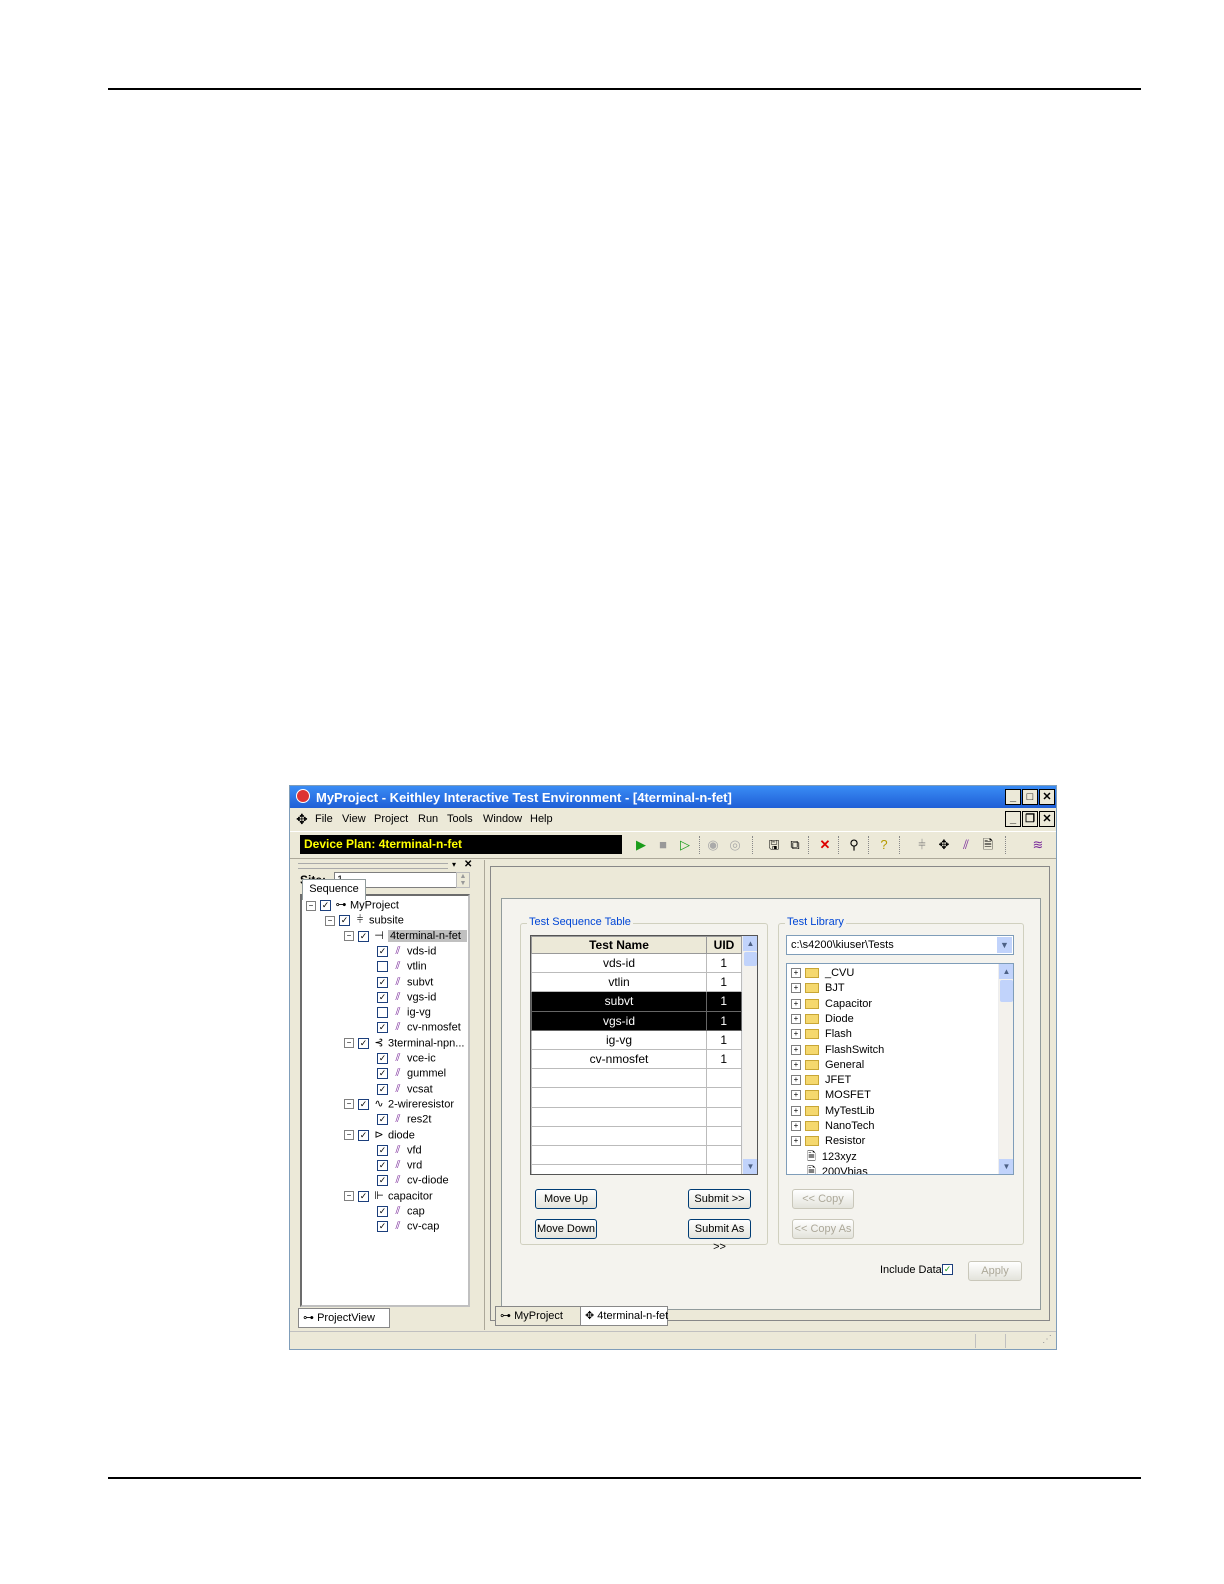 The width and height of the screenshot is (1224, 1584). What do you see at coordinates (364, 920) in the screenshot?
I see `tree-node: − ✓ ⫩ subsite` at bounding box center [364, 920].